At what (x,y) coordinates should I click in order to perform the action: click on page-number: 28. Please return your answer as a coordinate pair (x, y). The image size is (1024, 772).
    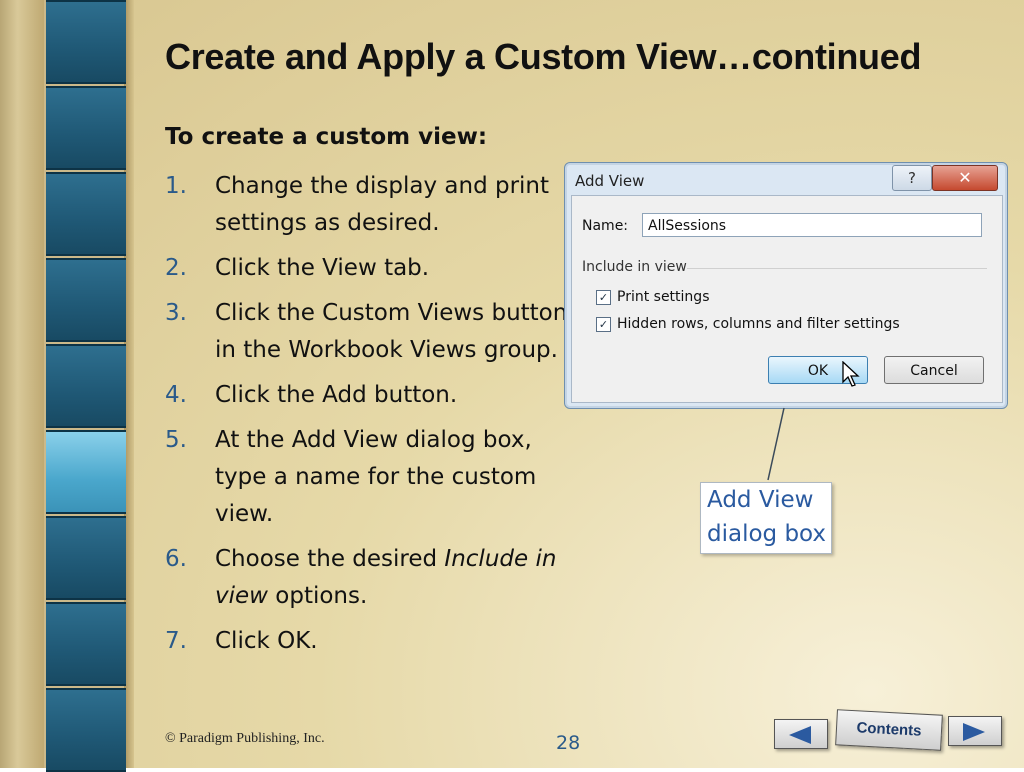
    Looking at the image, I should click on (568, 743).